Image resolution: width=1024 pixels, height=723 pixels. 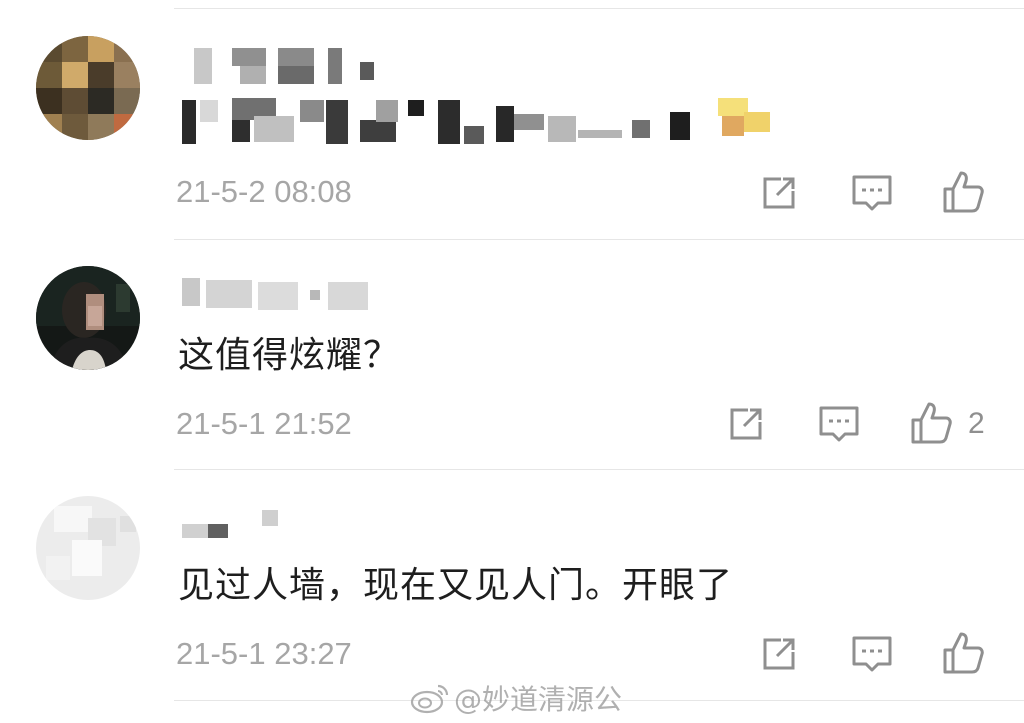 I want to click on comment-text: 见过人墙，现在又见人门。开眼了, so click(x=456, y=585).